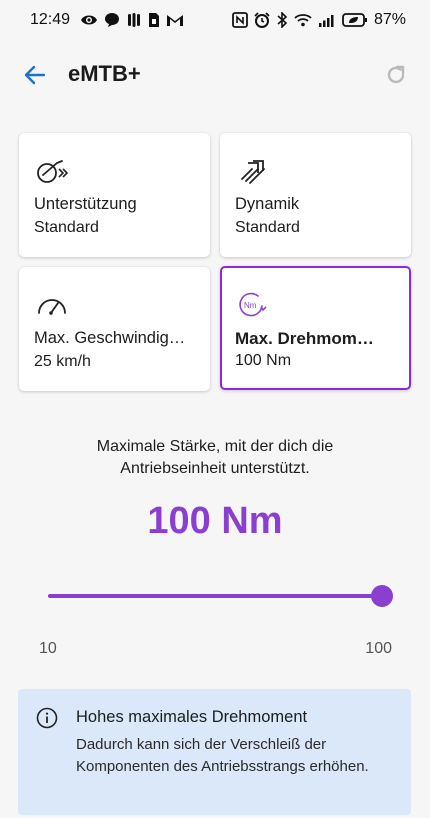  What do you see at coordinates (48, 648) in the screenshot?
I see `slider-min-label: 10` at bounding box center [48, 648].